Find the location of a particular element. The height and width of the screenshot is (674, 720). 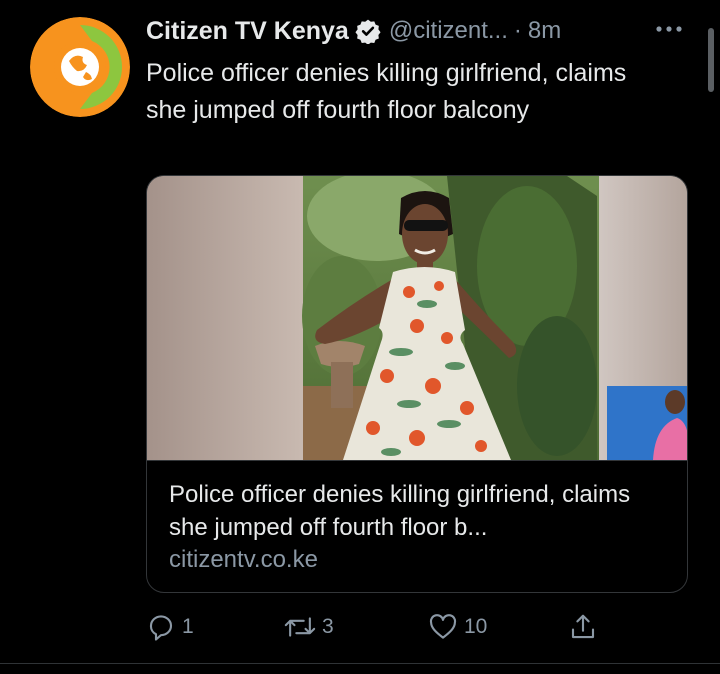

tweet-time: 8m is located at coordinates (544, 31).